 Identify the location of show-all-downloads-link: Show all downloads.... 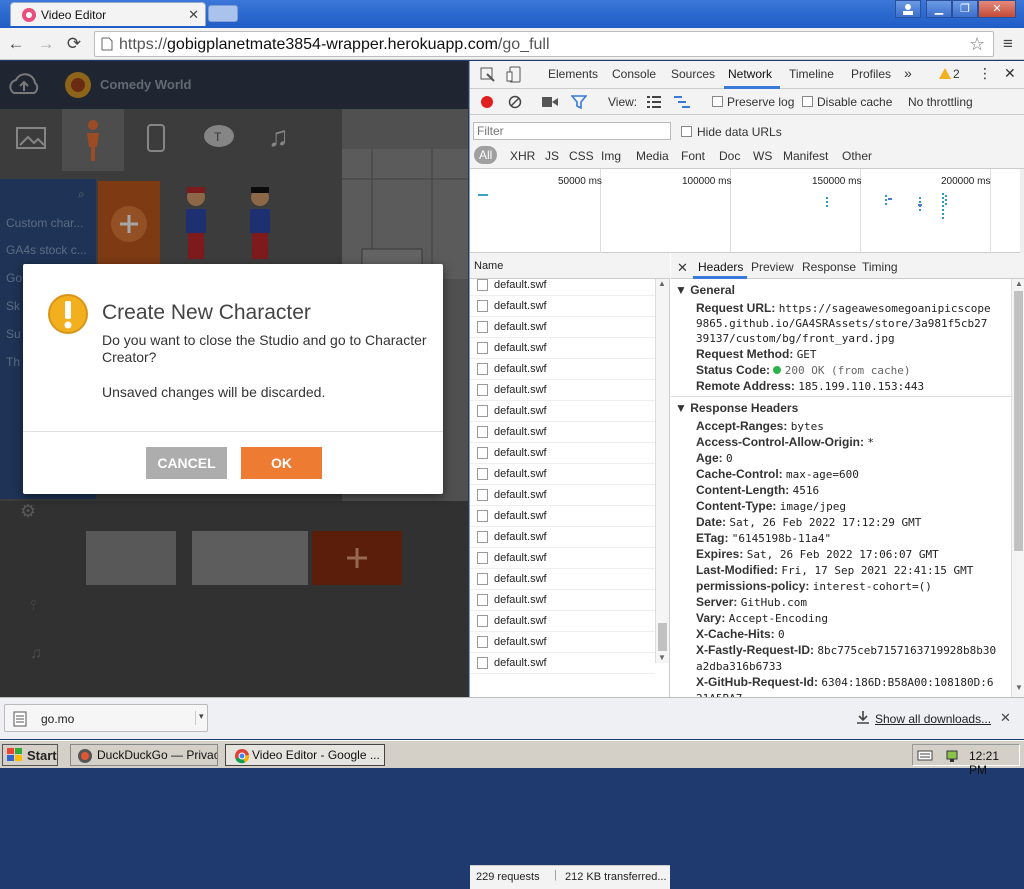
(933, 719).